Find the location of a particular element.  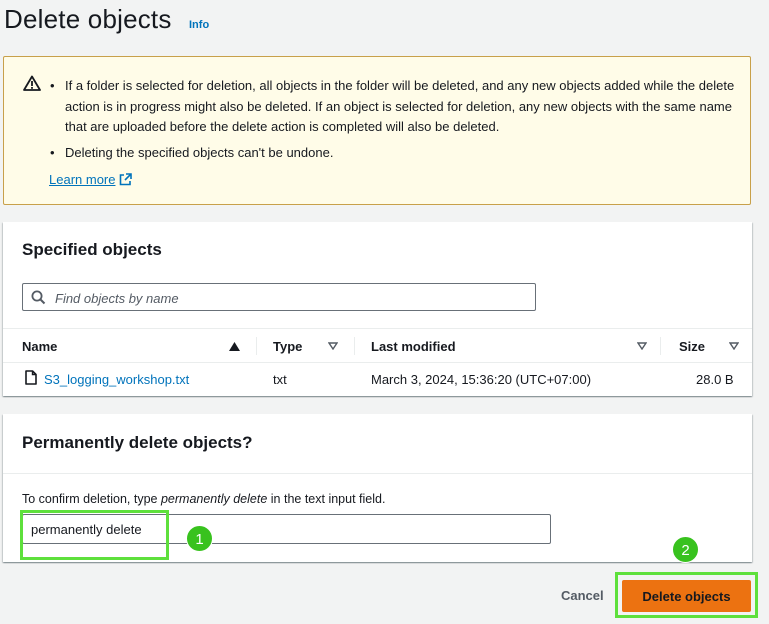

object-size: 28.0 B is located at coordinates (715, 379).